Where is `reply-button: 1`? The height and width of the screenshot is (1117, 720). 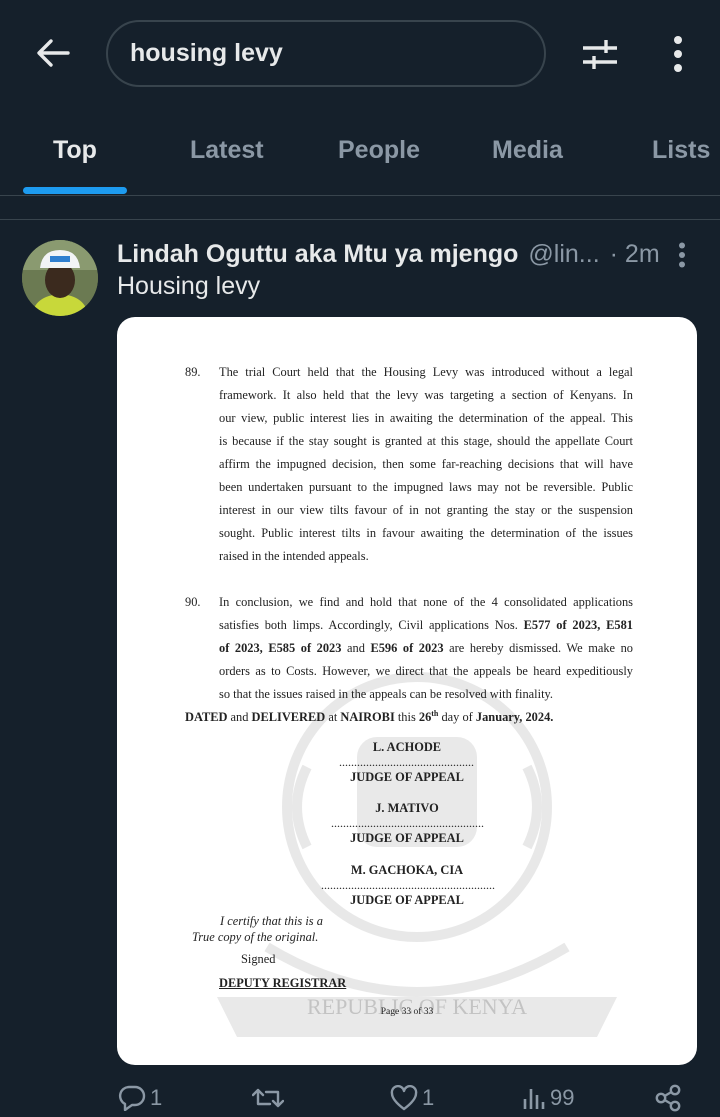 reply-button: 1 is located at coordinates (140, 1097).